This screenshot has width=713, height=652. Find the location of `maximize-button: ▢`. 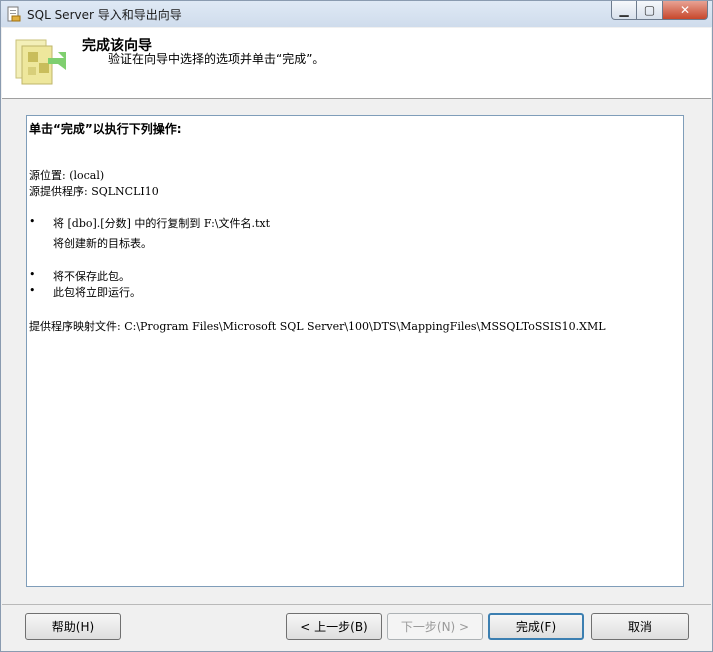

maximize-button: ▢ is located at coordinates (650, 10).